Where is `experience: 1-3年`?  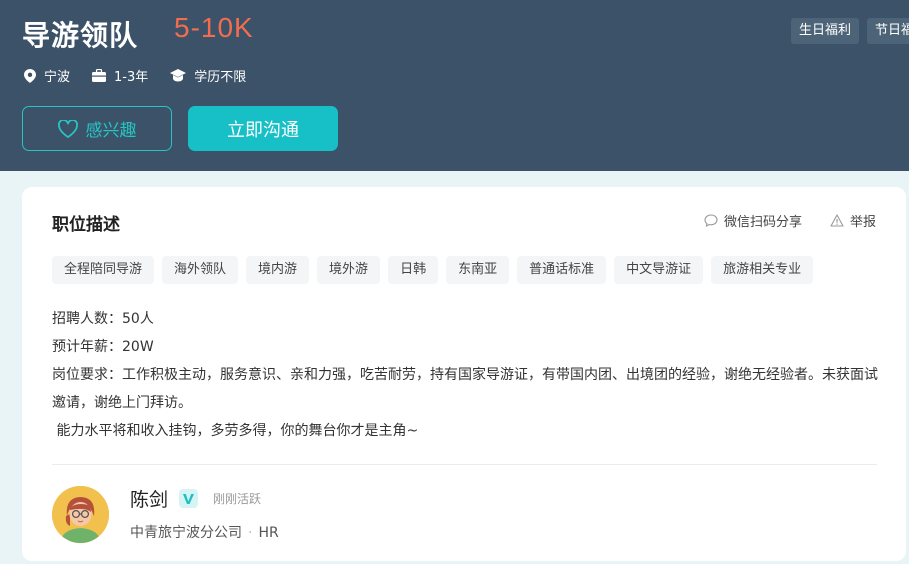
experience: 1-3年 is located at coordinates (120, 75).